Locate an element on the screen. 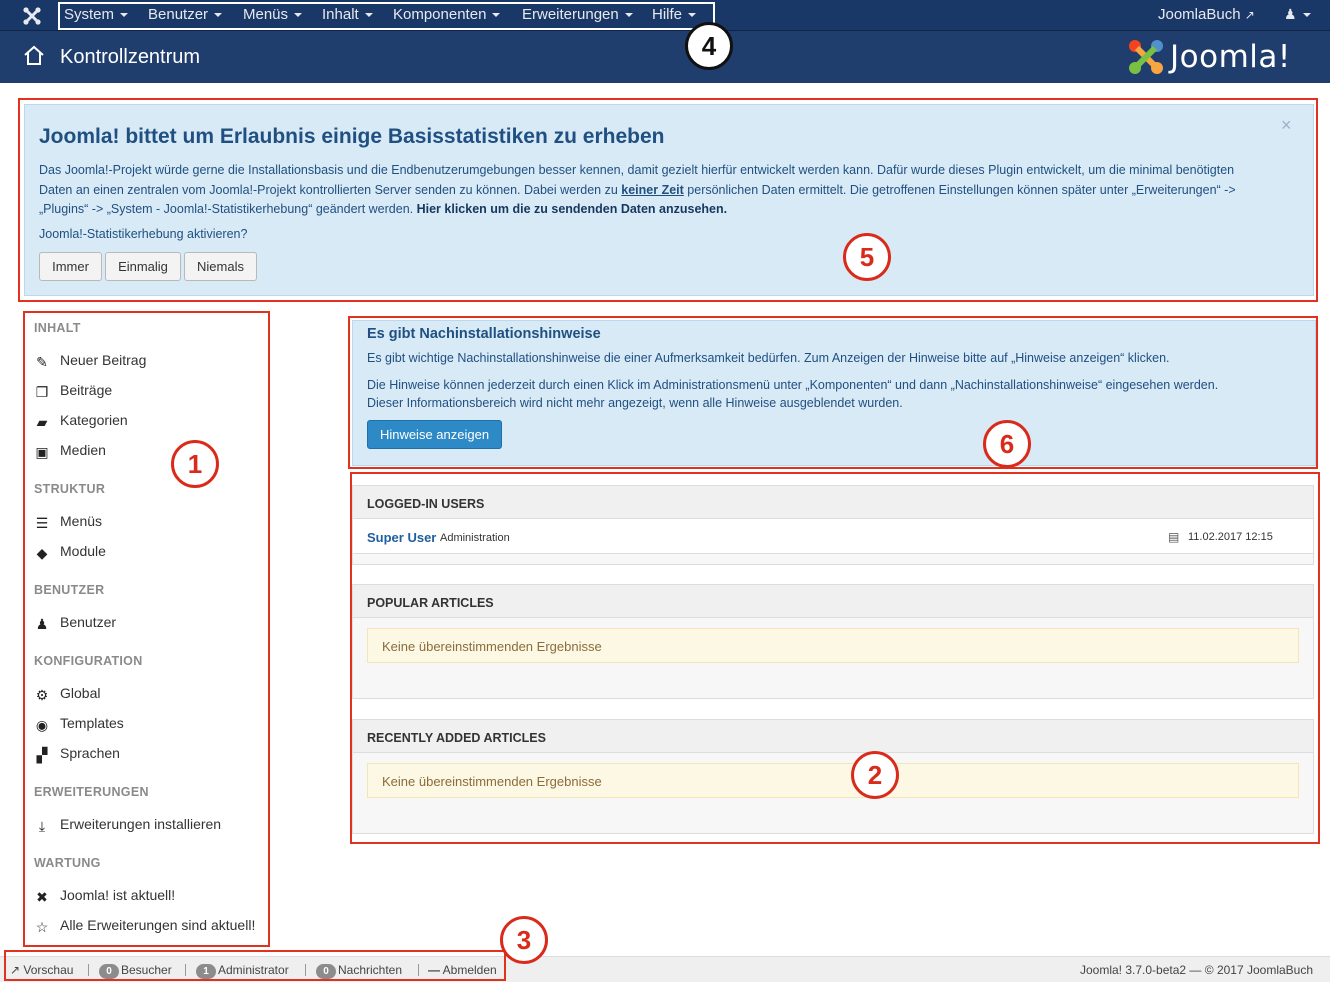 The image size is (1330, 982). site-link: JoomlaBuch ↗ is located at coordinates (1206, 14).